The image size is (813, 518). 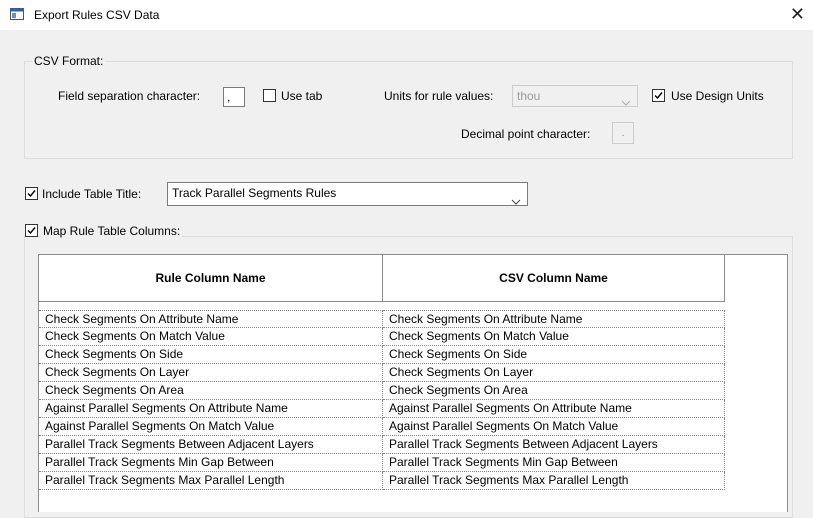 What do you see at coordinates (554, 337) in the screenshot?
I see `csv-column-cell: Check Segments On Match Value` at bounding box center [554, 337].